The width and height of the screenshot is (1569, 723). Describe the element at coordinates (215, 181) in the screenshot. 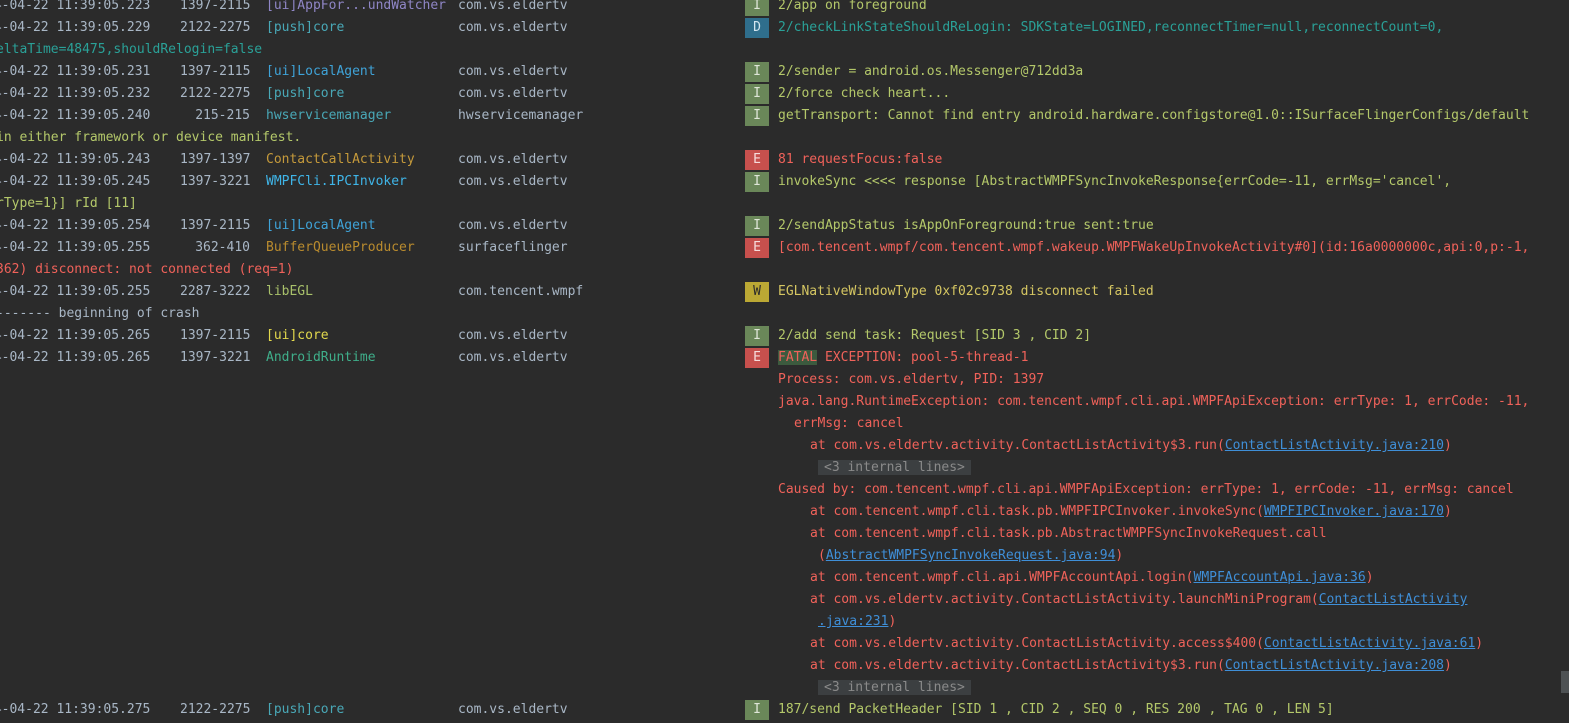

I see `log-pid-tid: 1397-3221` at that location.